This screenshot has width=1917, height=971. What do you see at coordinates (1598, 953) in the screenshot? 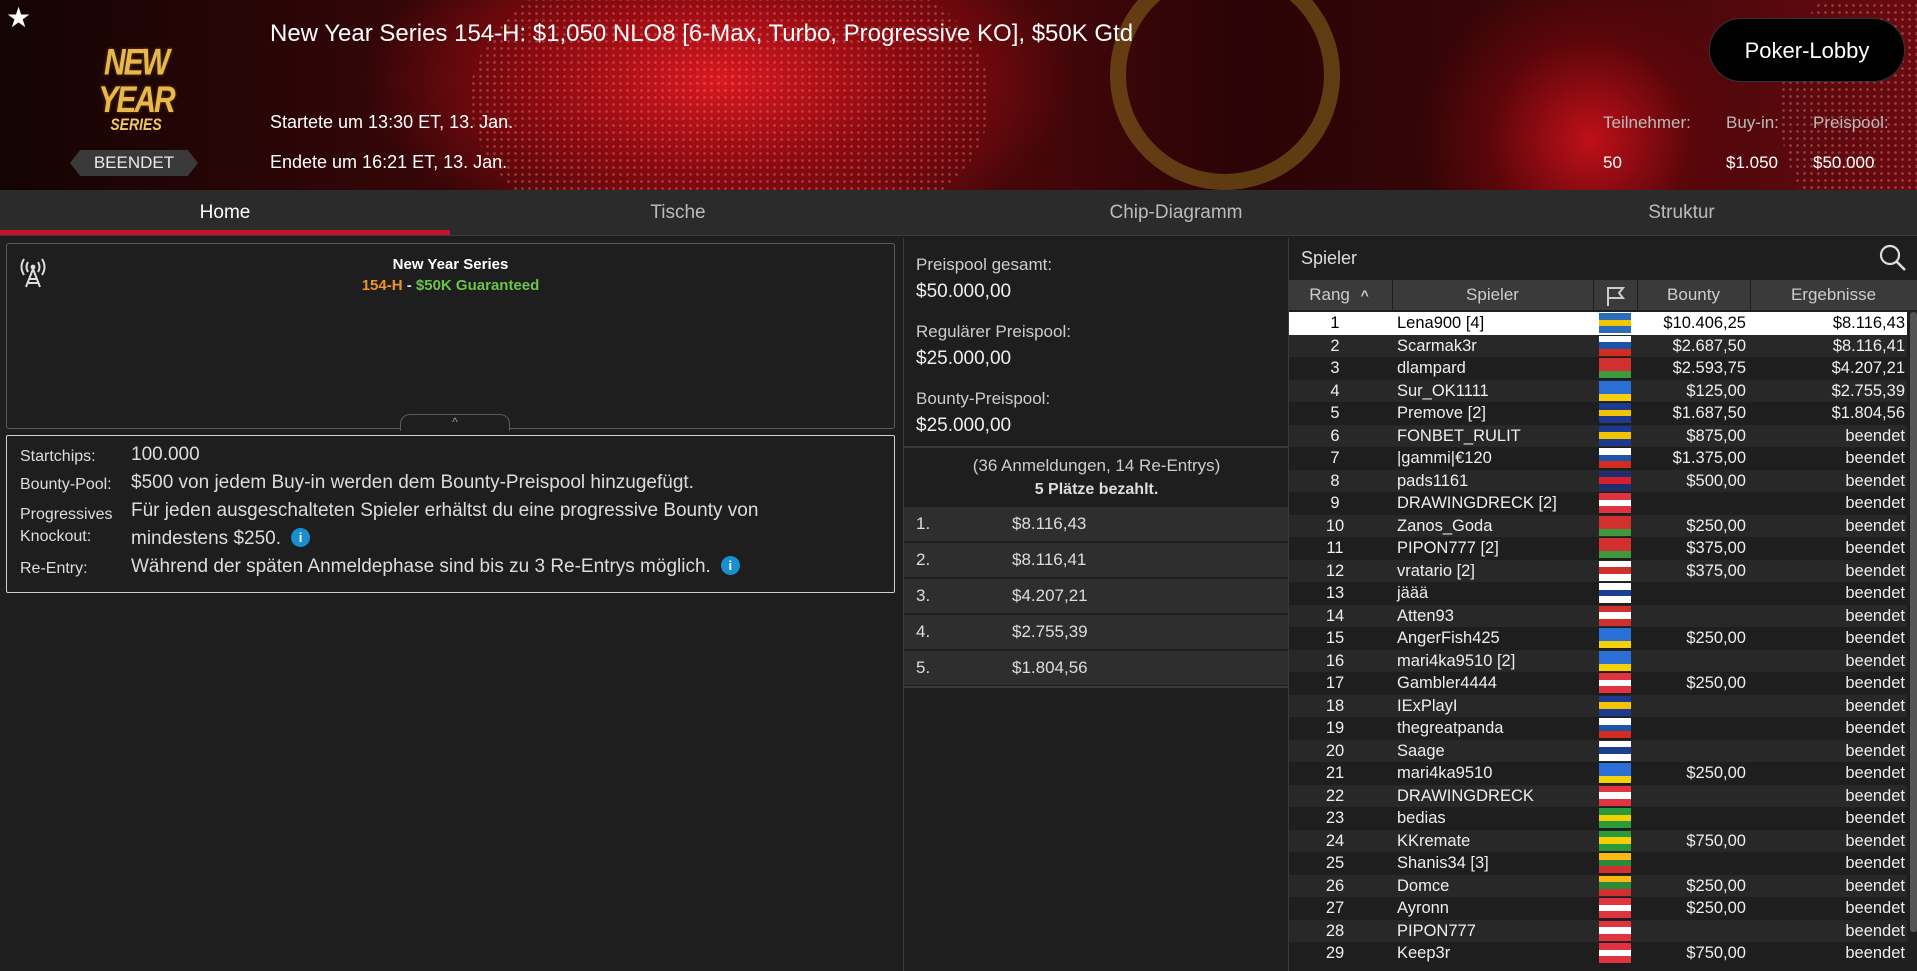
I see `player-row: 29 Keep3r $750,00 beendet` at bounding box center [1598, 953].